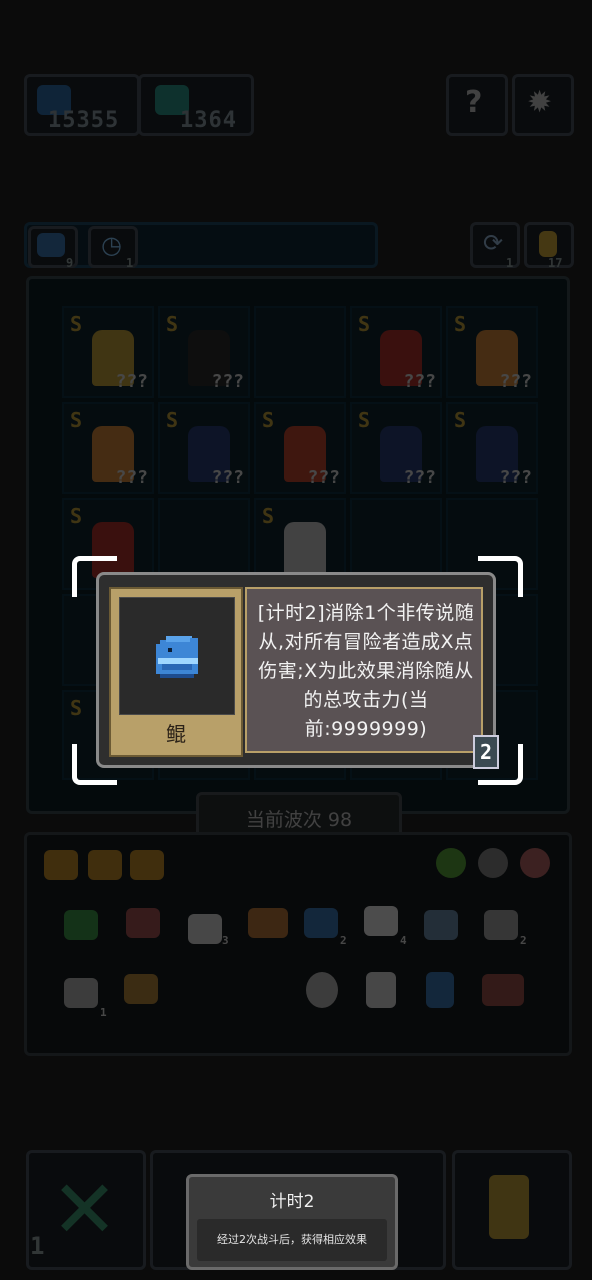  Describe the element at coordinates (451, 863) in the screenshot. I see `green-orb-icon` at that location.